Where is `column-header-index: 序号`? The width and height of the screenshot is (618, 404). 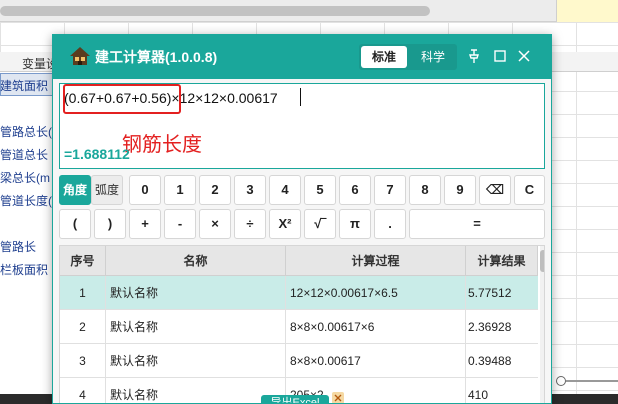 column-header-index: 序号 is located at coordinates (83, 261).